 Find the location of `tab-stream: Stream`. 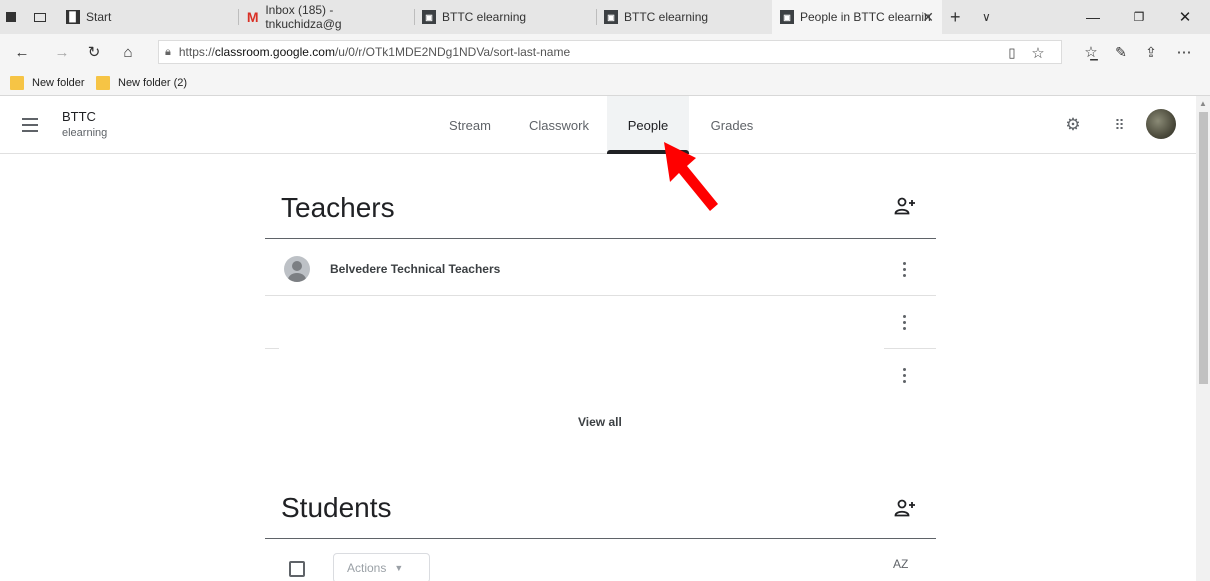

tab-stream: Stream is located at coordinates (470, 125).